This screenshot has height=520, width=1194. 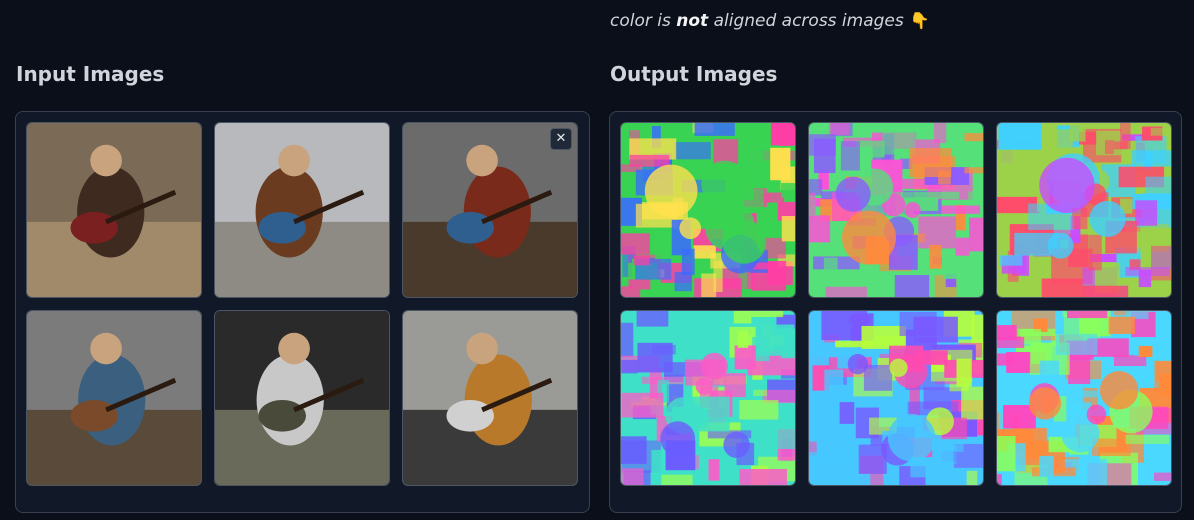 I want to click on input-images-title: Input Images, so click(x=90, y=74).